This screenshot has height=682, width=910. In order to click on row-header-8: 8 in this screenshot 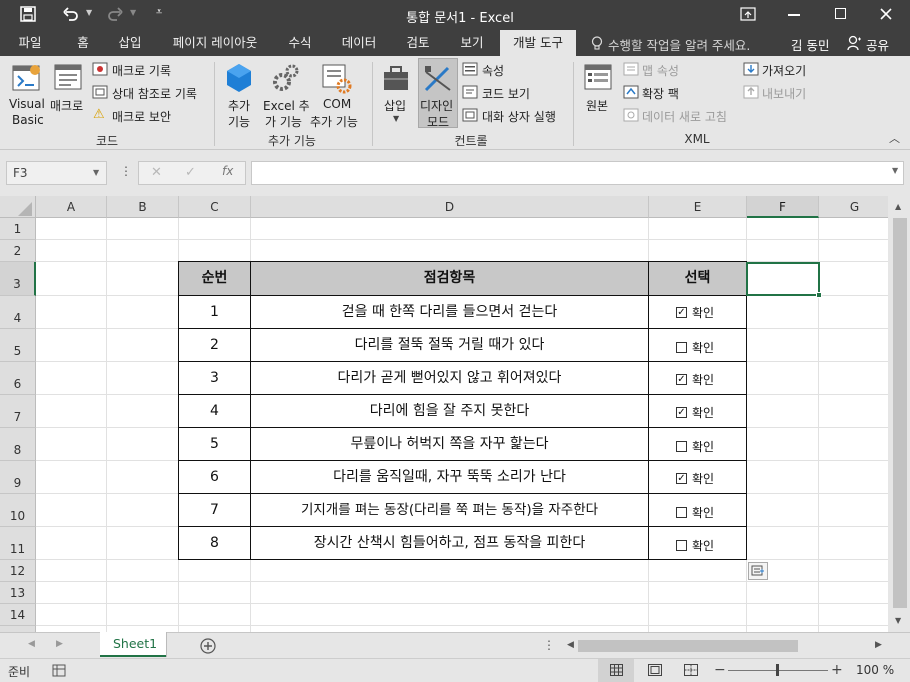, I will do `click(18, 444)`.